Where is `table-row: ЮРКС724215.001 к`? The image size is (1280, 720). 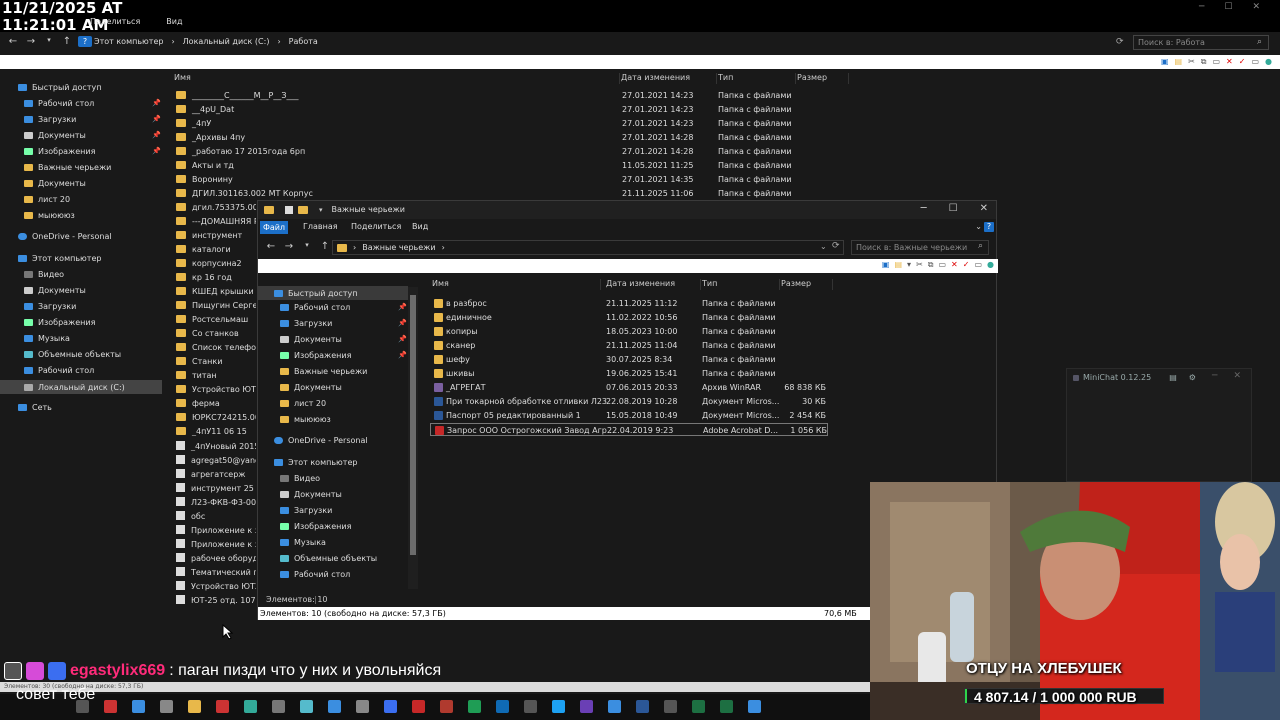
table-row: ЮРКС724215.001 к is located at coordinates (216, 417).